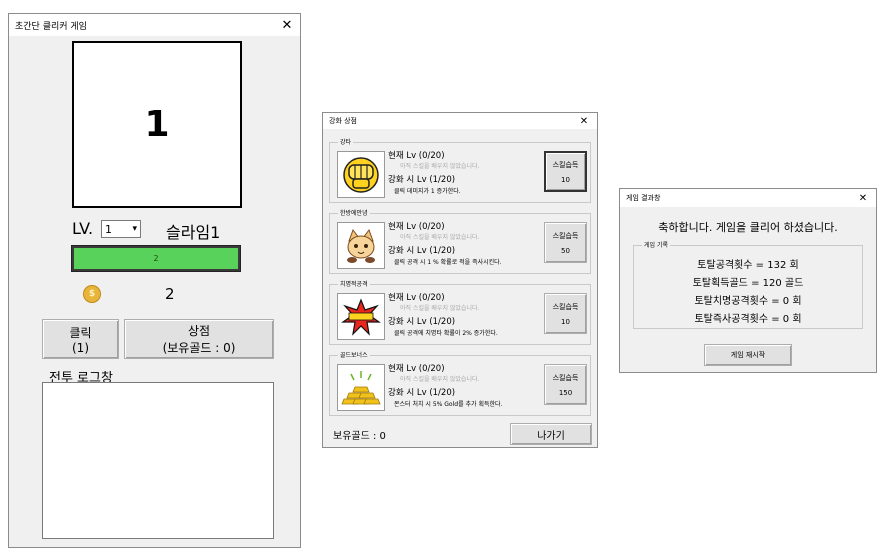  I want to click on shop-window-title: 강화 상점, so click(343, 121).